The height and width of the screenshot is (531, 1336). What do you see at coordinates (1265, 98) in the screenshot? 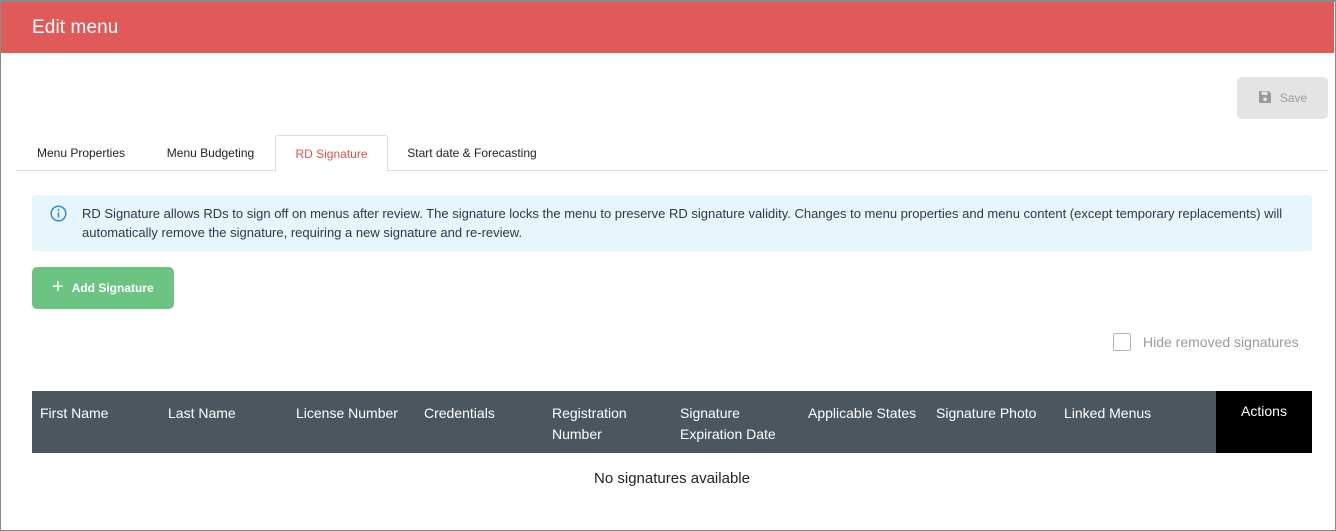
I see `floppy-disk-icon` at bounding box center [1265, 98].